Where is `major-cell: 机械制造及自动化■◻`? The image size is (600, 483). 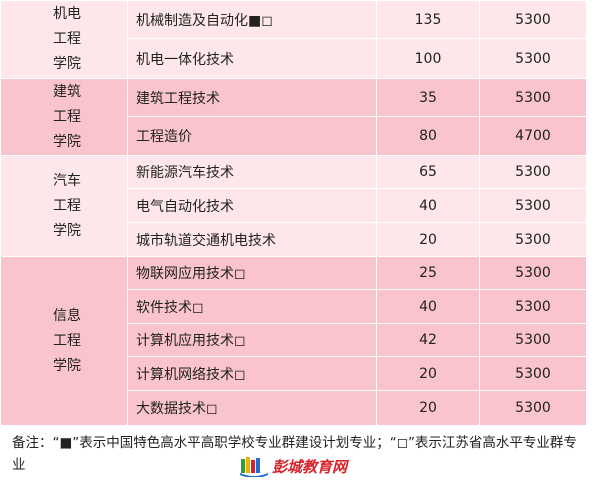
major-cell: 机械制造及自动化■◻ is located at coordinates (252, 19).